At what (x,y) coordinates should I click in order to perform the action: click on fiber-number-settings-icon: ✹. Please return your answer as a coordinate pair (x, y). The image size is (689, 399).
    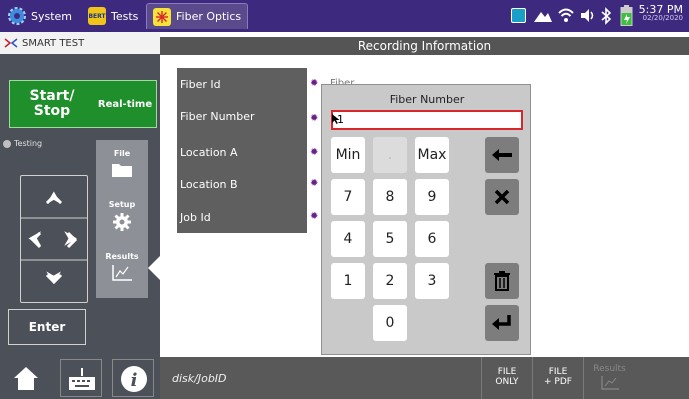
    Looking at the image, I should click on (314, 118).